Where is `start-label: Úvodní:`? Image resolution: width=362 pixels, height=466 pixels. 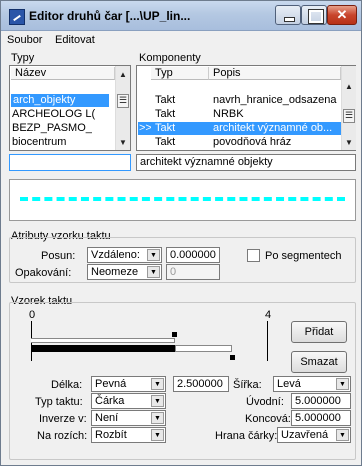 start-label: Úvodní: is located at coordinates (265, 402).